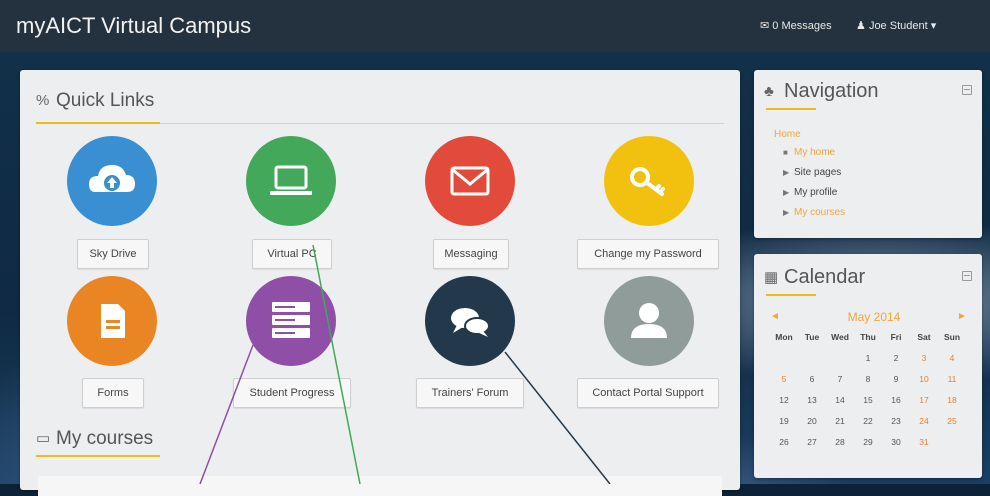  Describe the element at coordinates (557, 417) in the screenshot. I see `callout-line-trainers-forum` at that location.